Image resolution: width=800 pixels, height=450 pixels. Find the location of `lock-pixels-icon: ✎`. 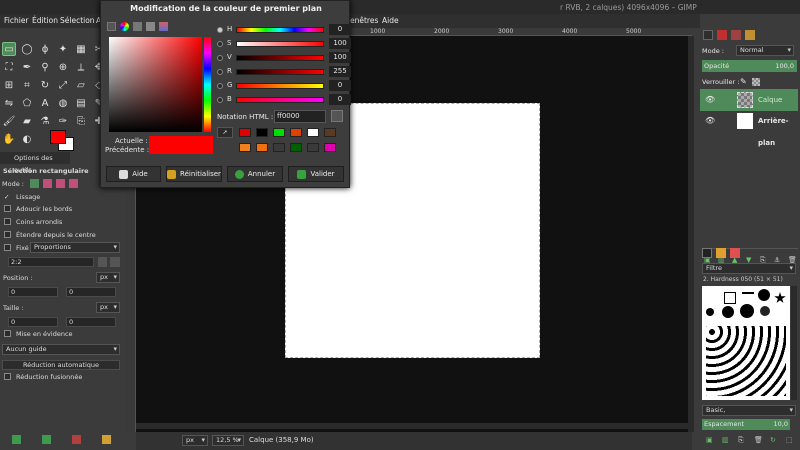

lock-pixels-icon: ✎ is located at coordinates (743, 81).